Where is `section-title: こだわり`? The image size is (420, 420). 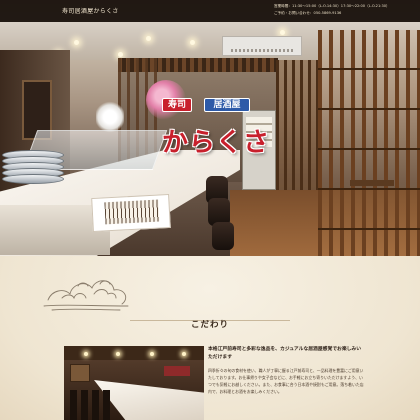
section-title: こだわり is located at coordinates (209, 325).